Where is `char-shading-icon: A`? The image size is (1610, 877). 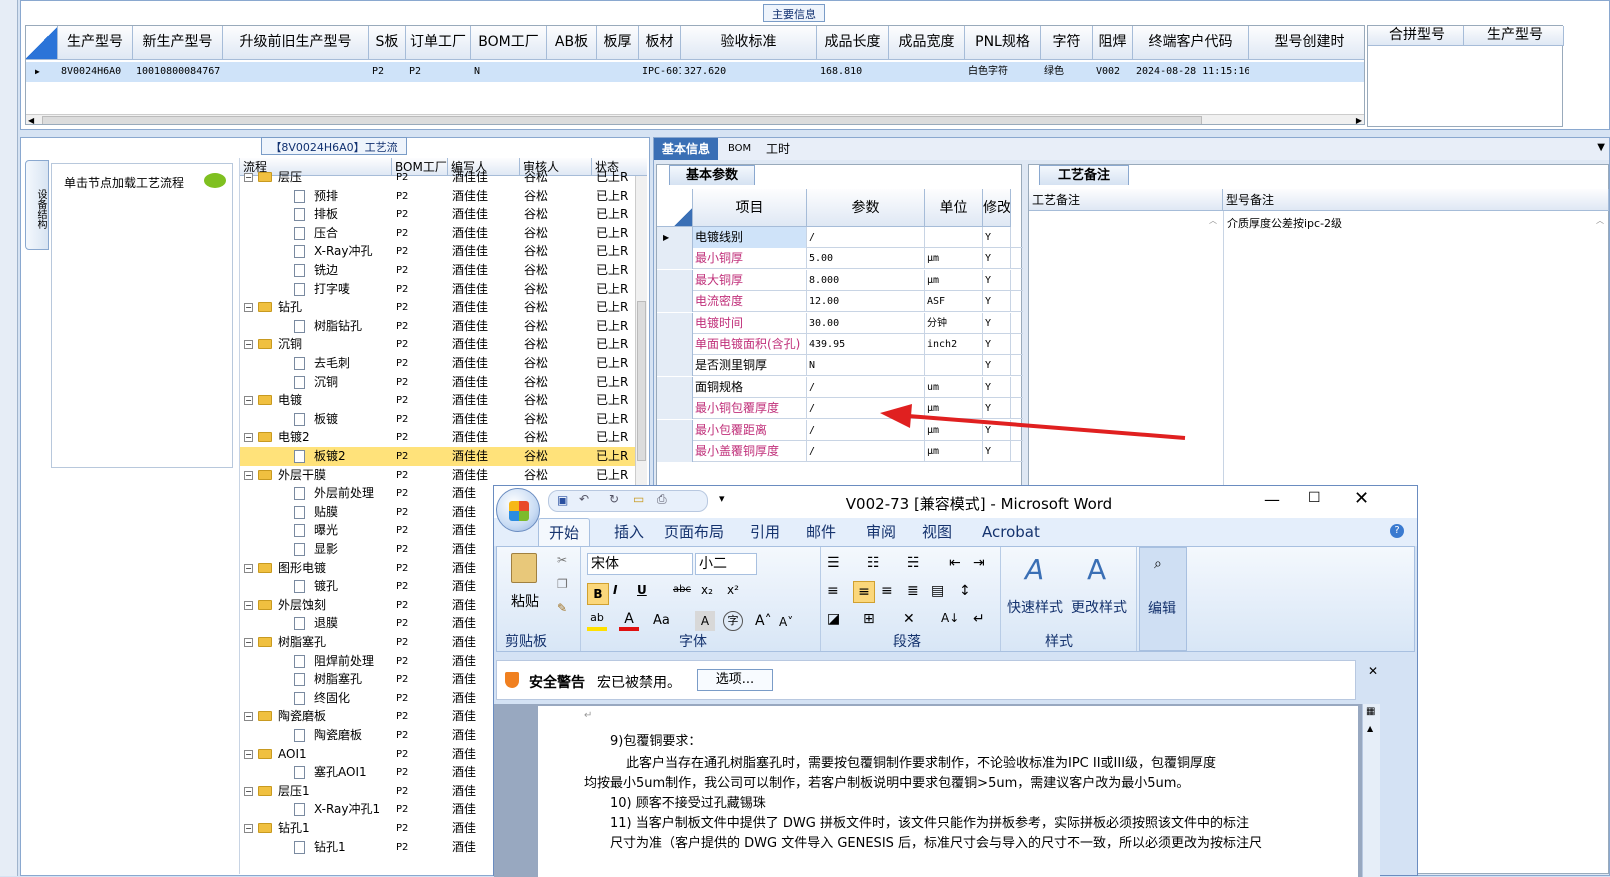
char-shading-icon: A is located at coordinates (705, 621).